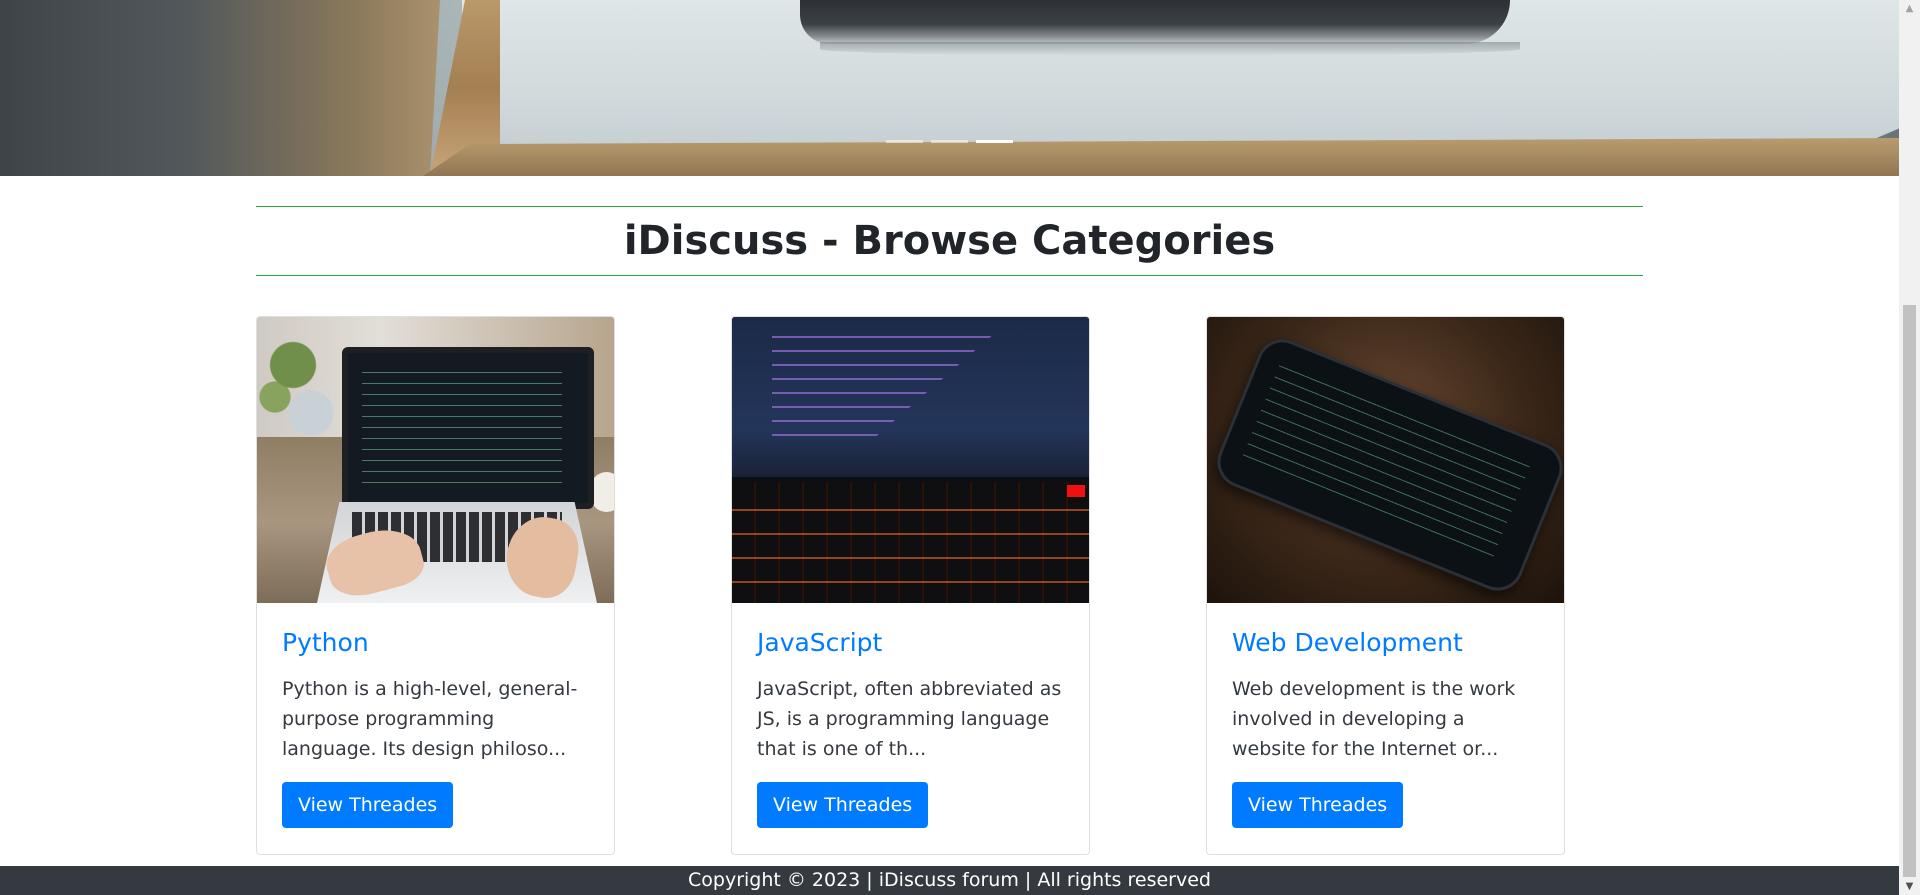 The image size is (1920, 895). What do you see at coordinates (435, 460) in the screenshot?
I see `card-image-python` at bounding box center [435, 460].